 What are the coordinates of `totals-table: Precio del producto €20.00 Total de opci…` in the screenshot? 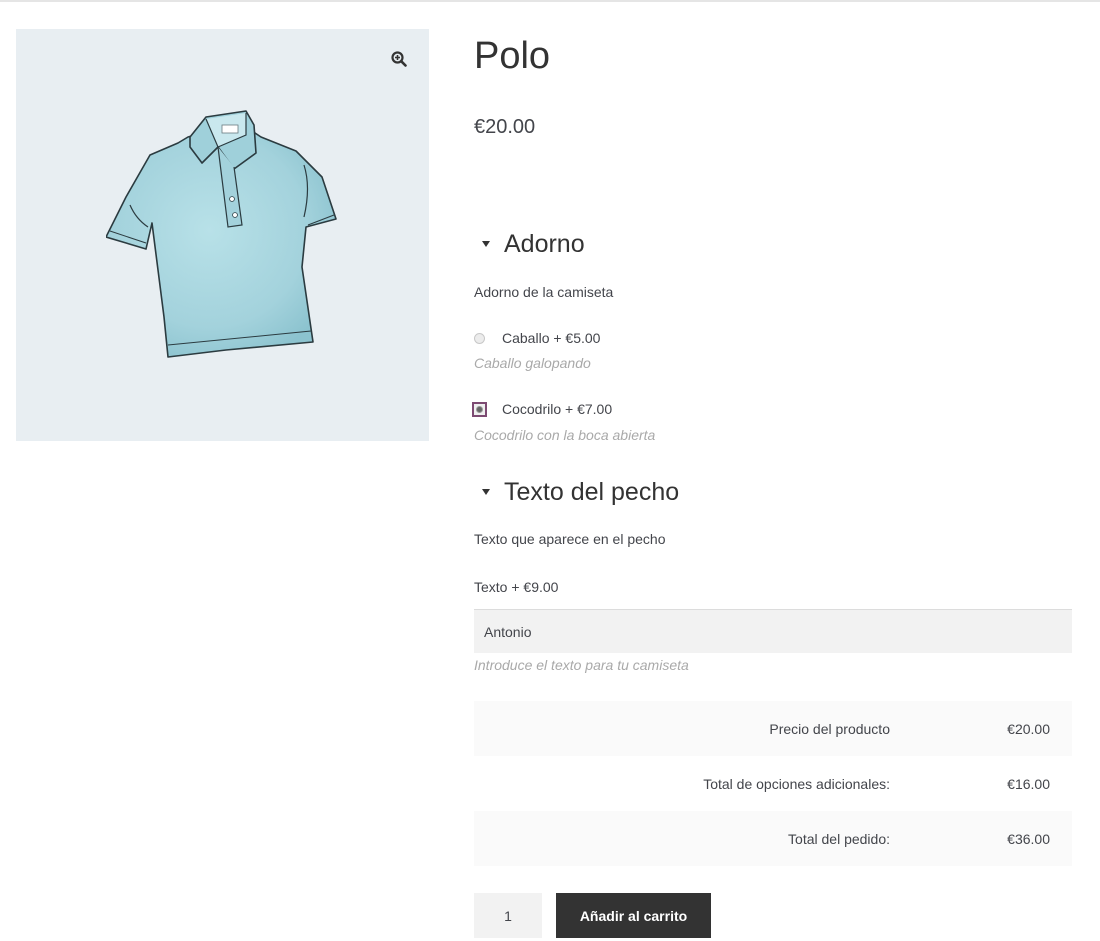 It's located at (773, 783).